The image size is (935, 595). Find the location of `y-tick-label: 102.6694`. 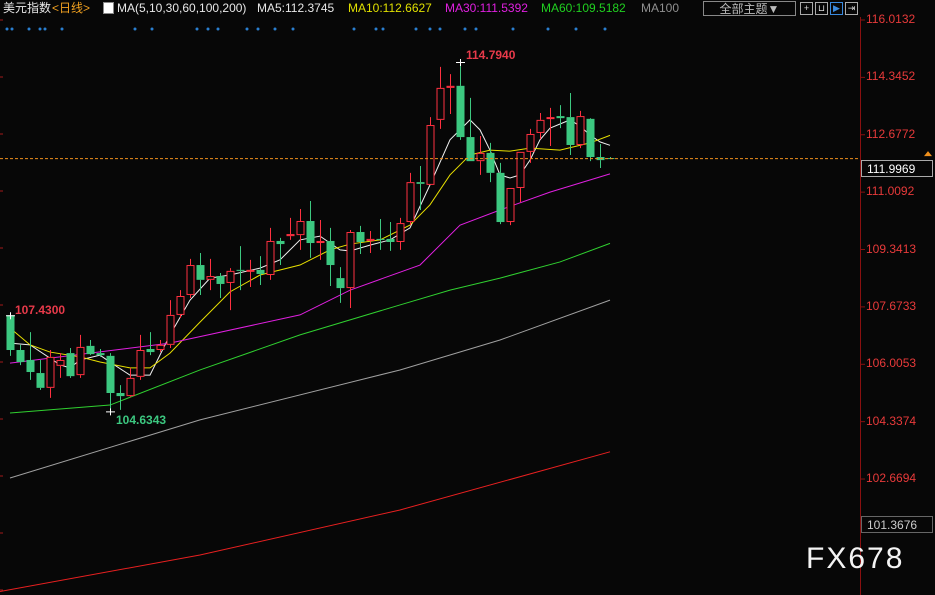

y-tick-label: 102.6694 is located at coordinates (891, 478).